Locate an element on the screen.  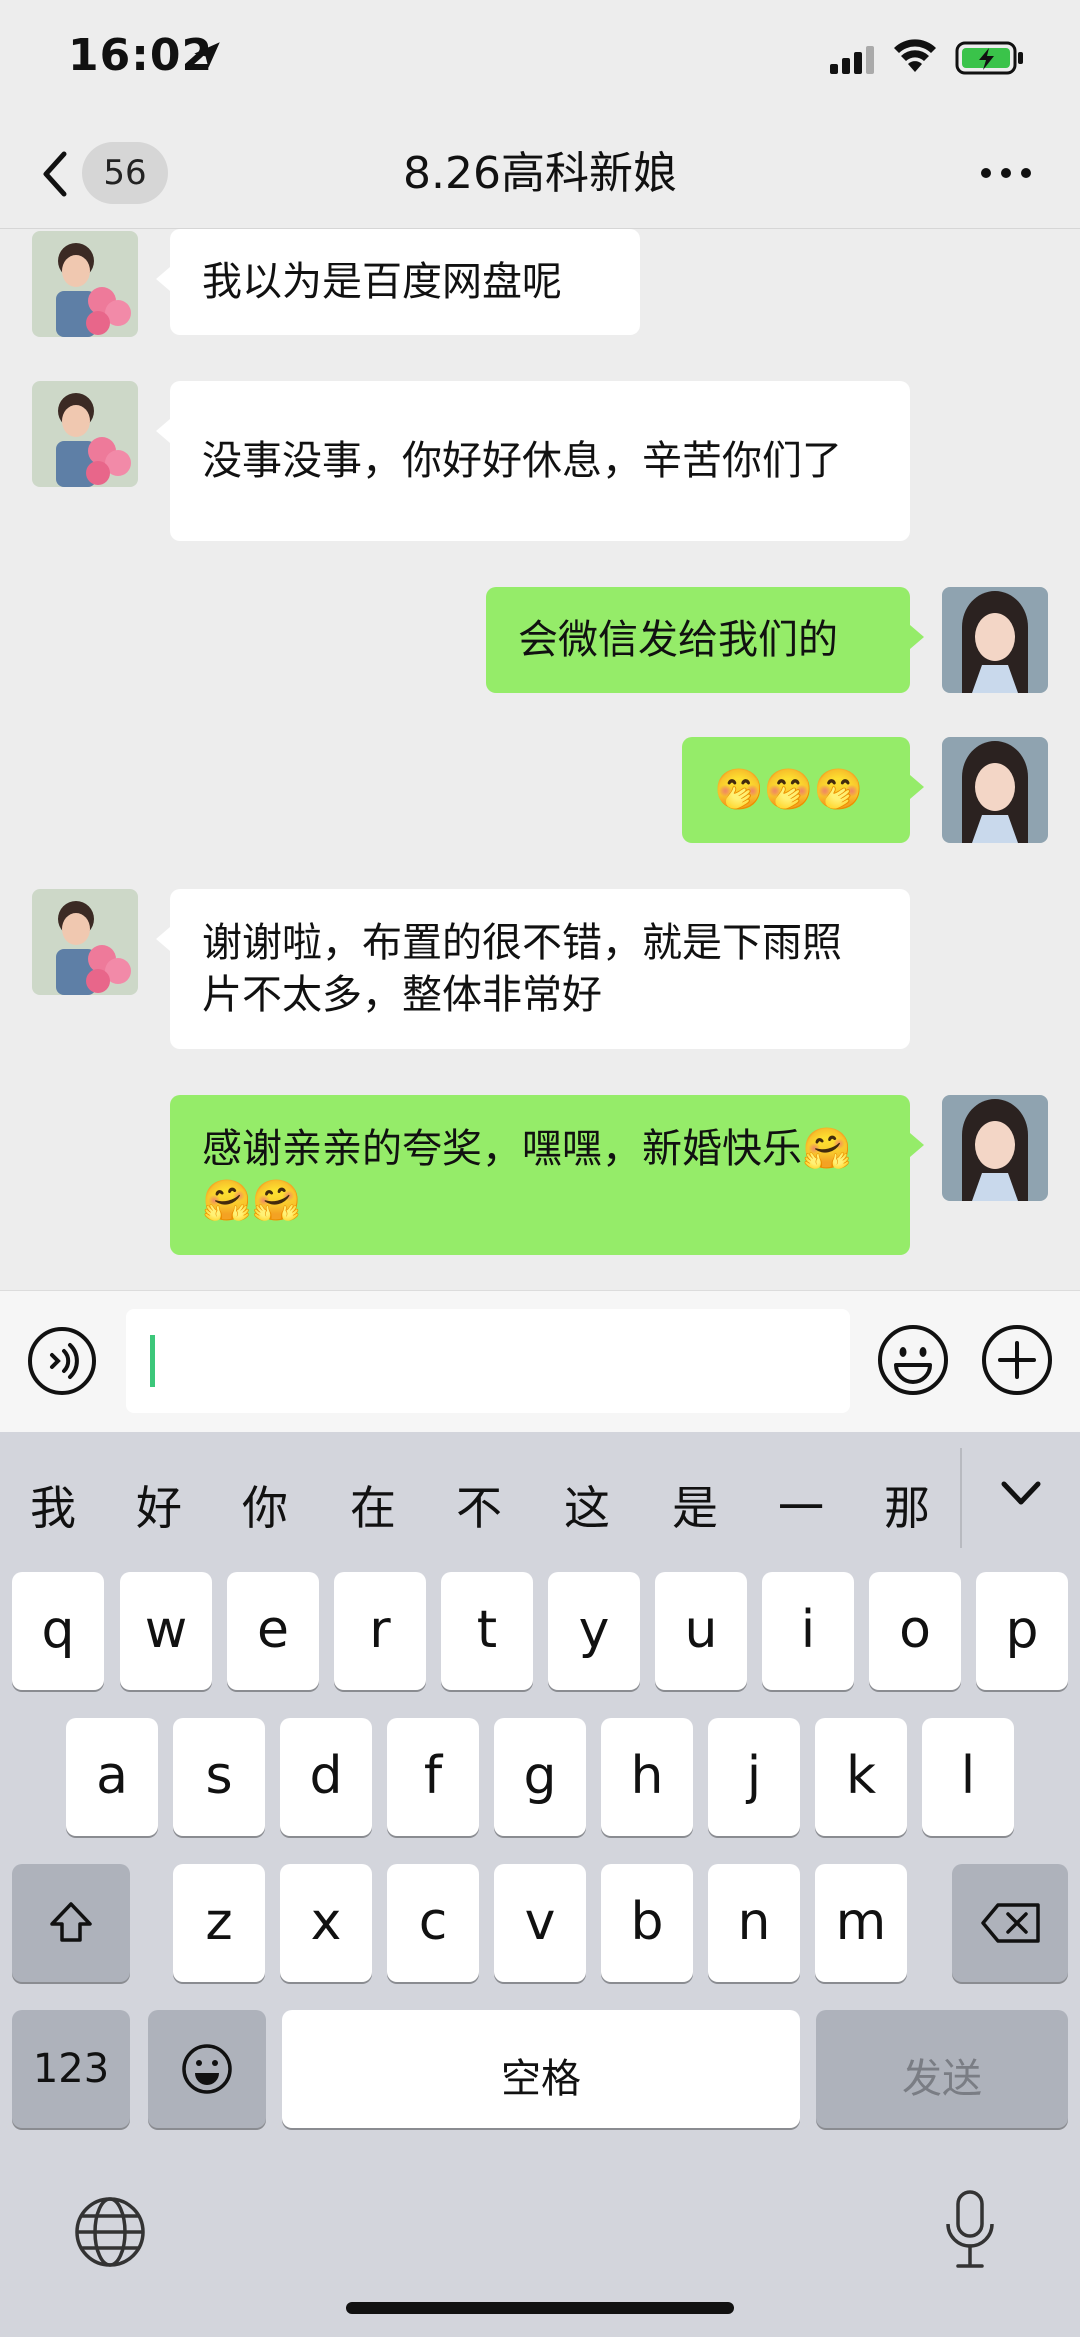
candidate-word: 你 is located at coordinates (265, 1505).